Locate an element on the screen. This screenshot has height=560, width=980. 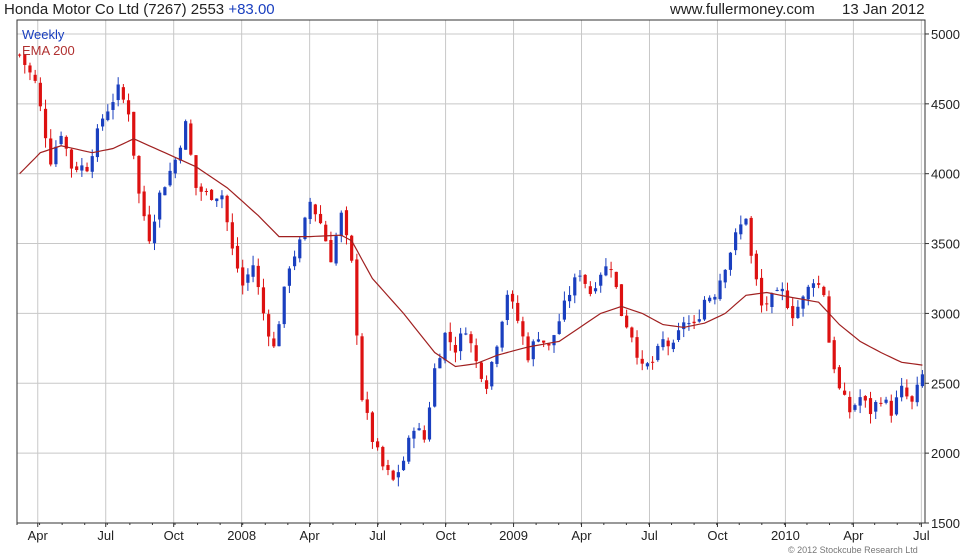
y-tick-label: 4000 is located at coordinates (945, 174).